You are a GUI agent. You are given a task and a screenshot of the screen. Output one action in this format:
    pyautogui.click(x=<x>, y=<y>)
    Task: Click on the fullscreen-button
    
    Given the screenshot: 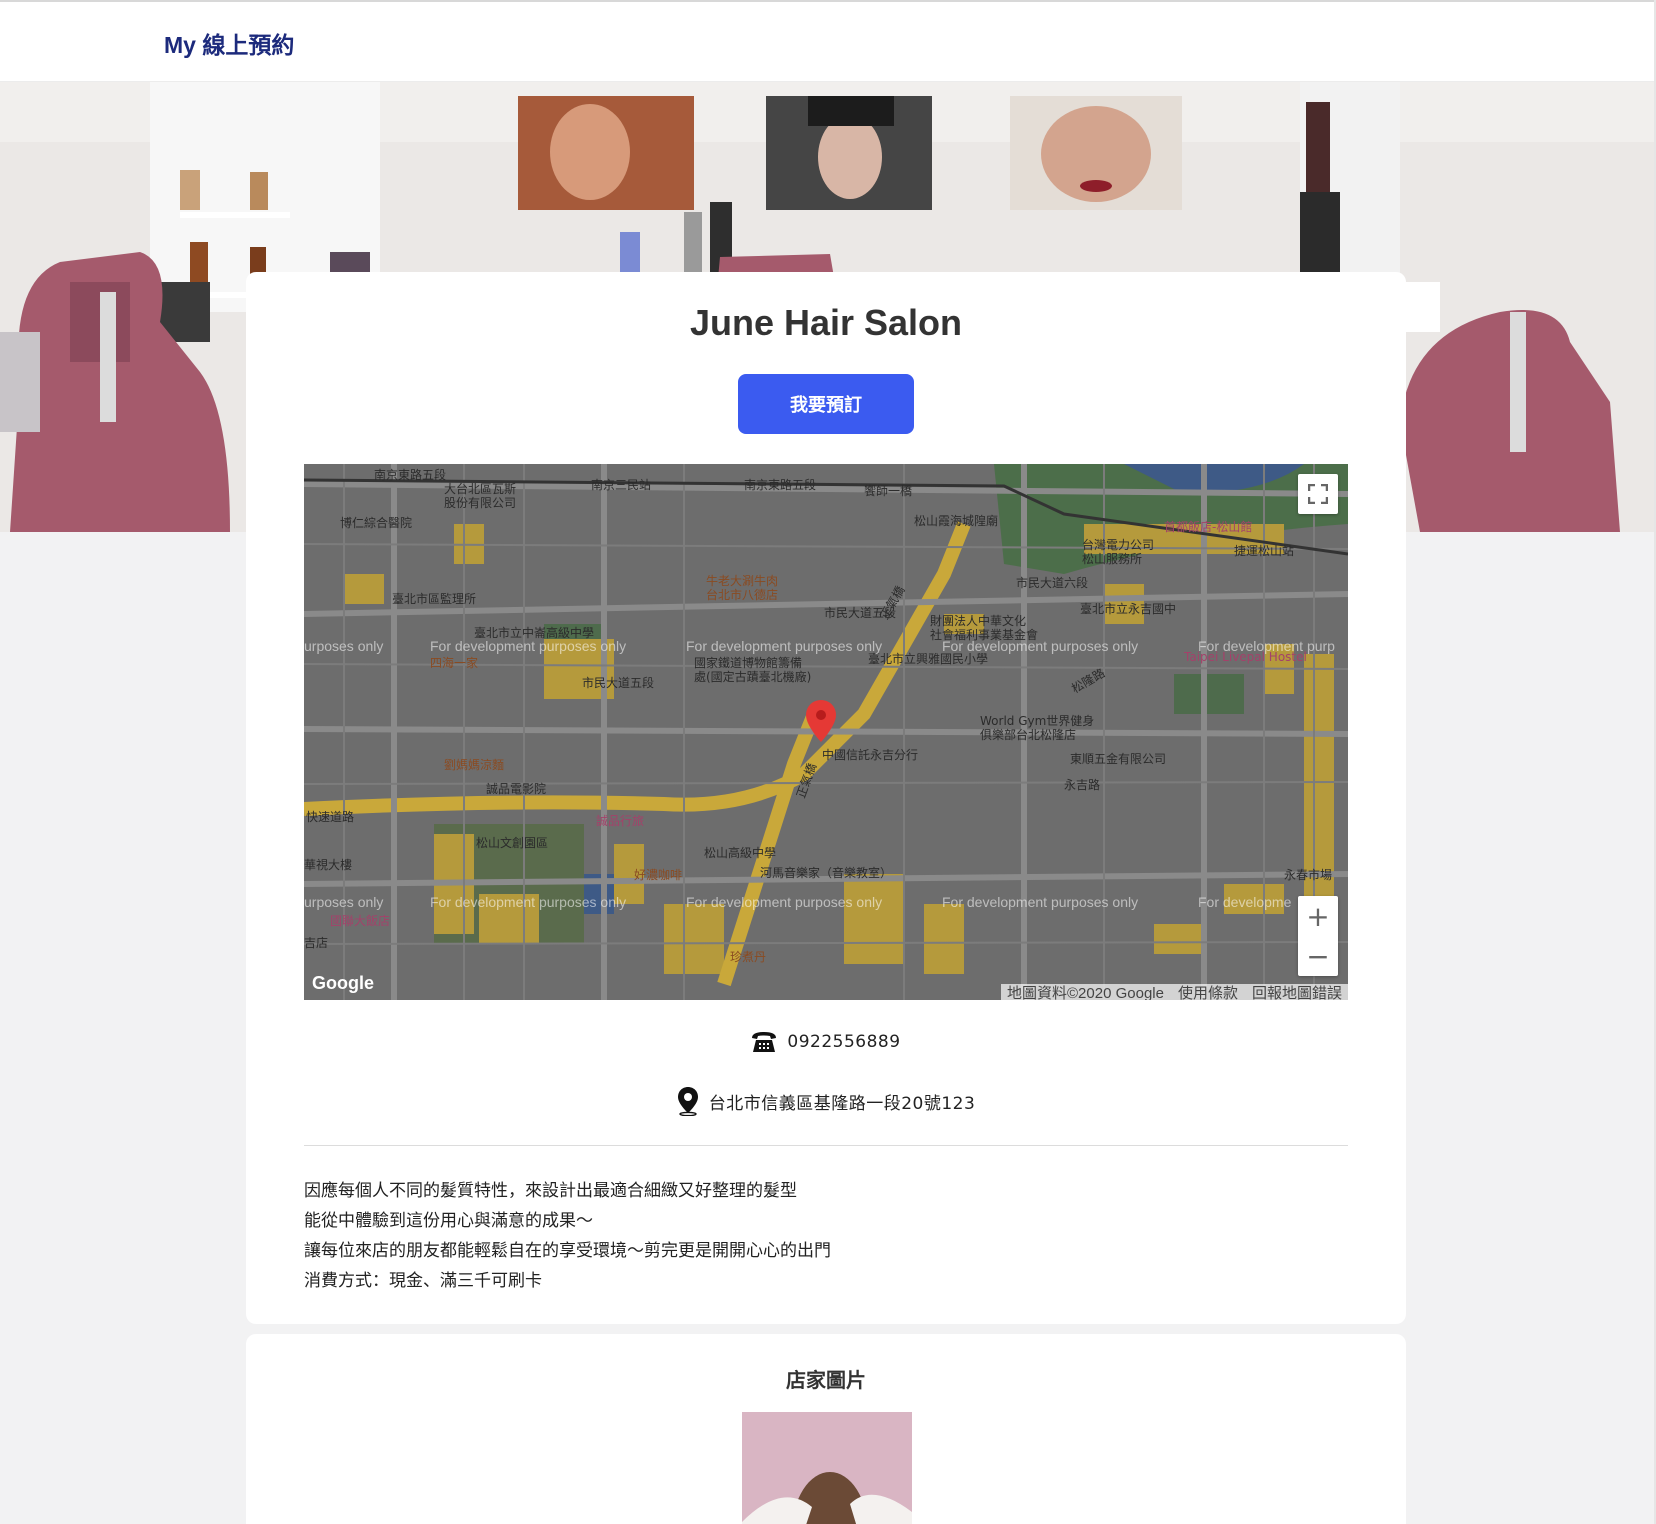 What is the action you would take?
    pyautogui.click(x=1318, y=494)
    